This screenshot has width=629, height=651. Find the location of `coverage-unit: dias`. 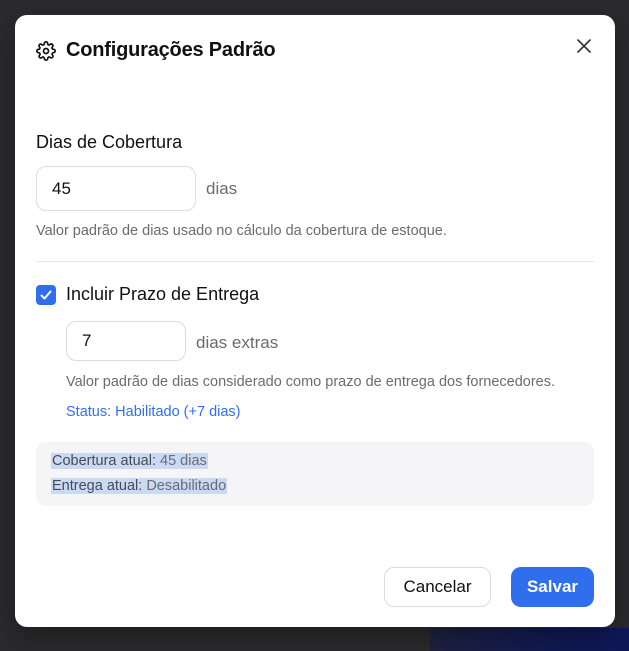

coverage-unit: dias is located at coordinates (222, 188).